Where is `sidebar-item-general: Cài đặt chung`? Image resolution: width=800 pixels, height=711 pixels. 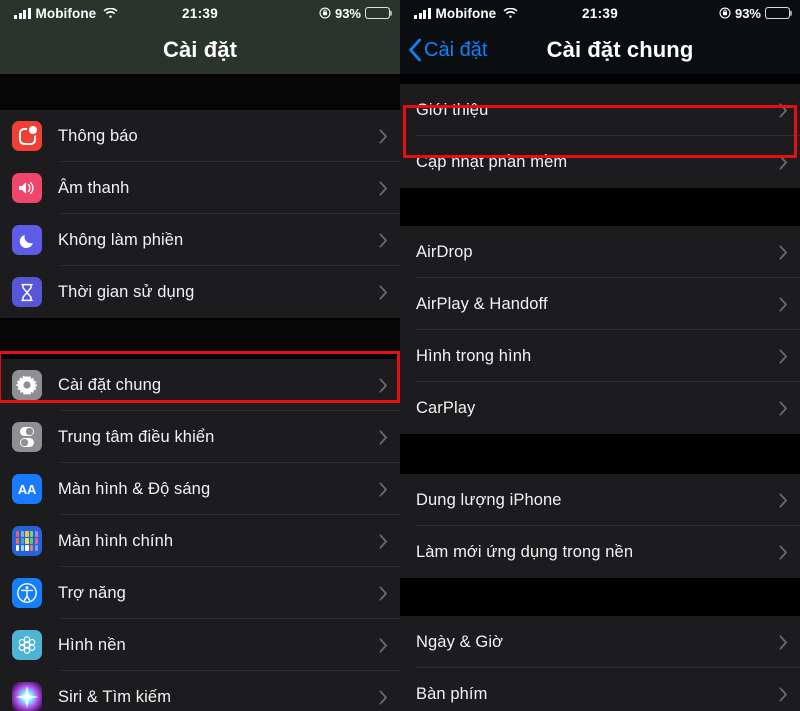
sidebar-item-general: Cài đặt chung is located at coordinates (200, 385).